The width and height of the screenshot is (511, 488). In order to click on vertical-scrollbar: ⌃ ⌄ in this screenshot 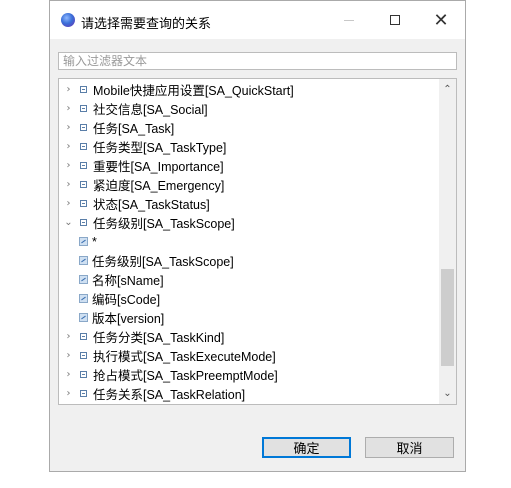, I will do `click(447, 241)`.